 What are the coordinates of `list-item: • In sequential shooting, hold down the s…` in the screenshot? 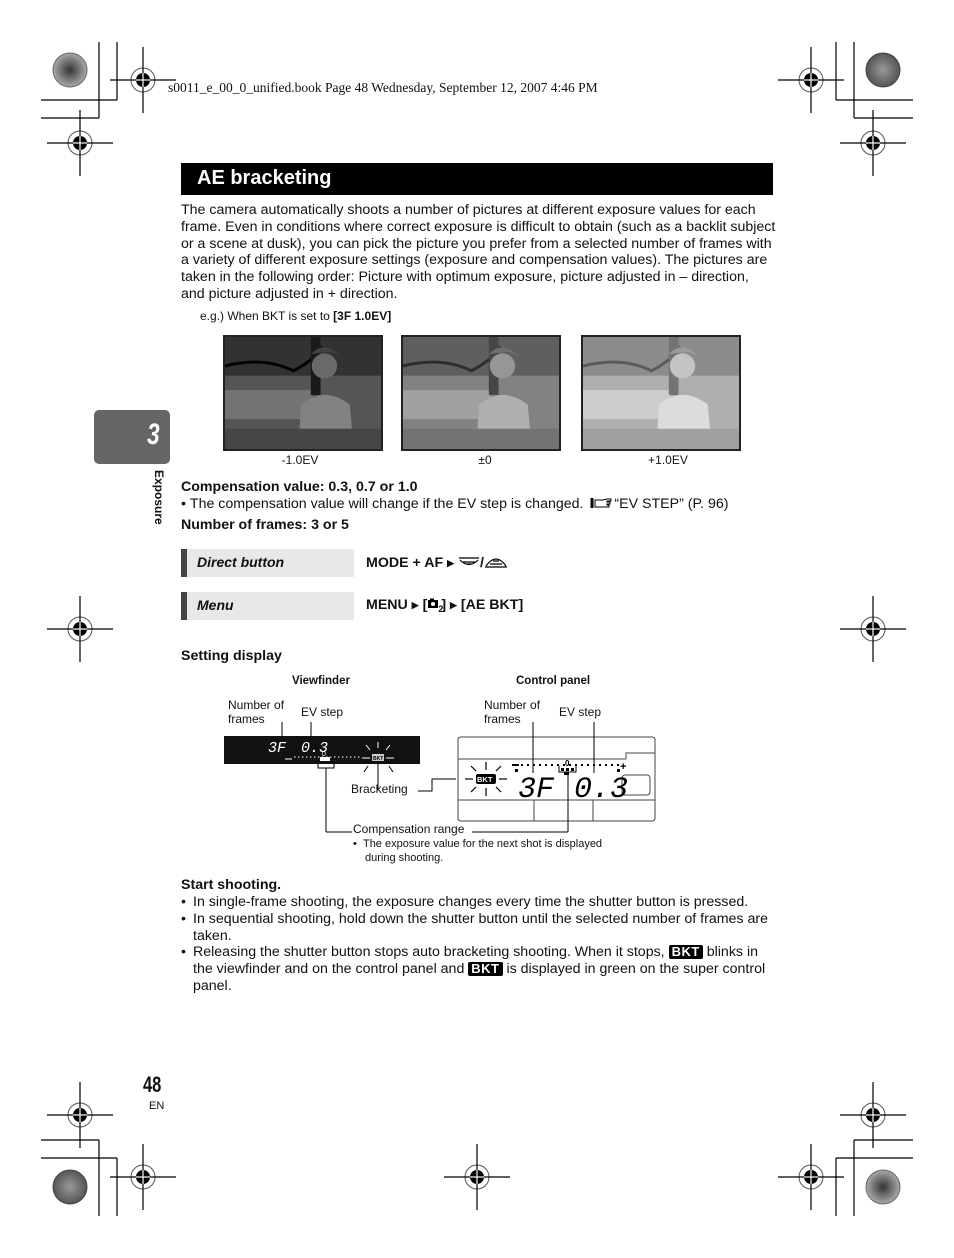 It's located at (474, 927).